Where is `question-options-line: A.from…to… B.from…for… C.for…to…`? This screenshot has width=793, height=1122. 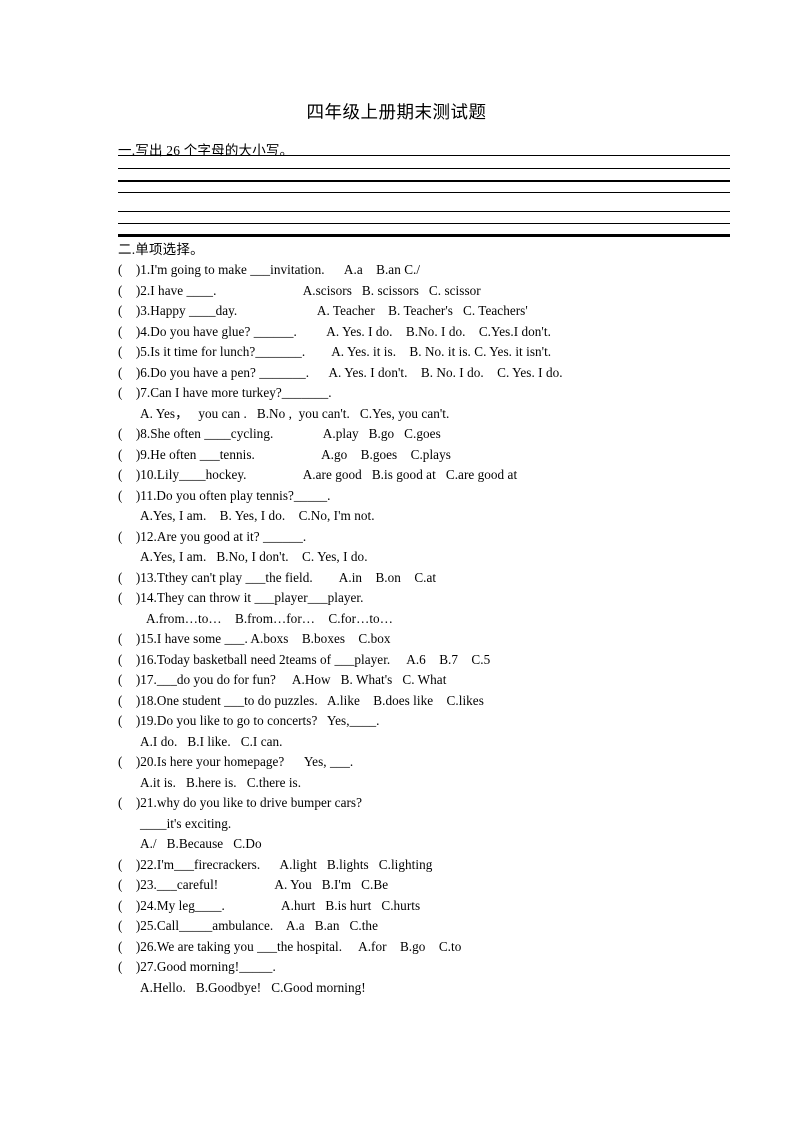 question-options-line: A.from…to… B.from…for… C.for…to… is located at coordinates (269, 618).